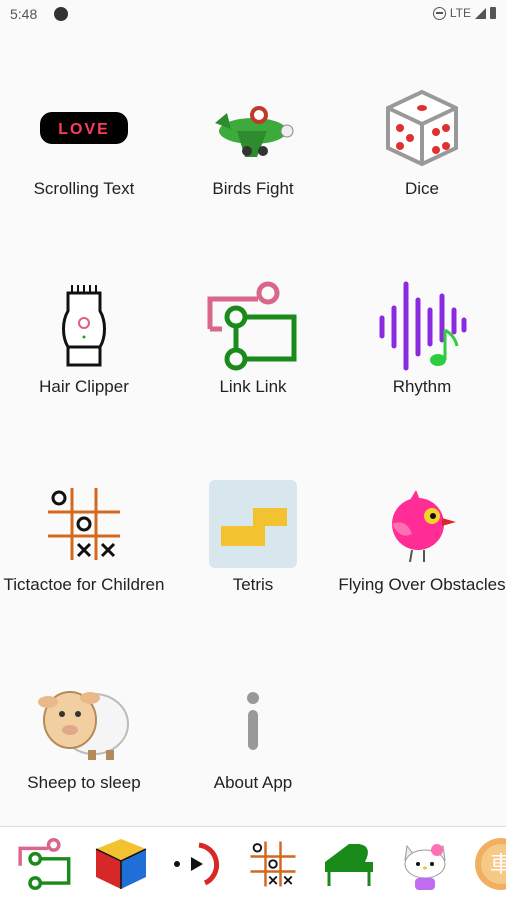 The height and width of the screenshot is (900, 506). I want to click on sound-wave-icon, so click(422, 326).